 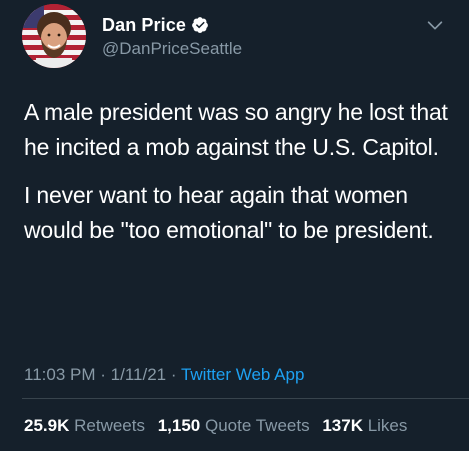 I want to click on tweet-source: Twitter Web App, so click(x=242, y=374).